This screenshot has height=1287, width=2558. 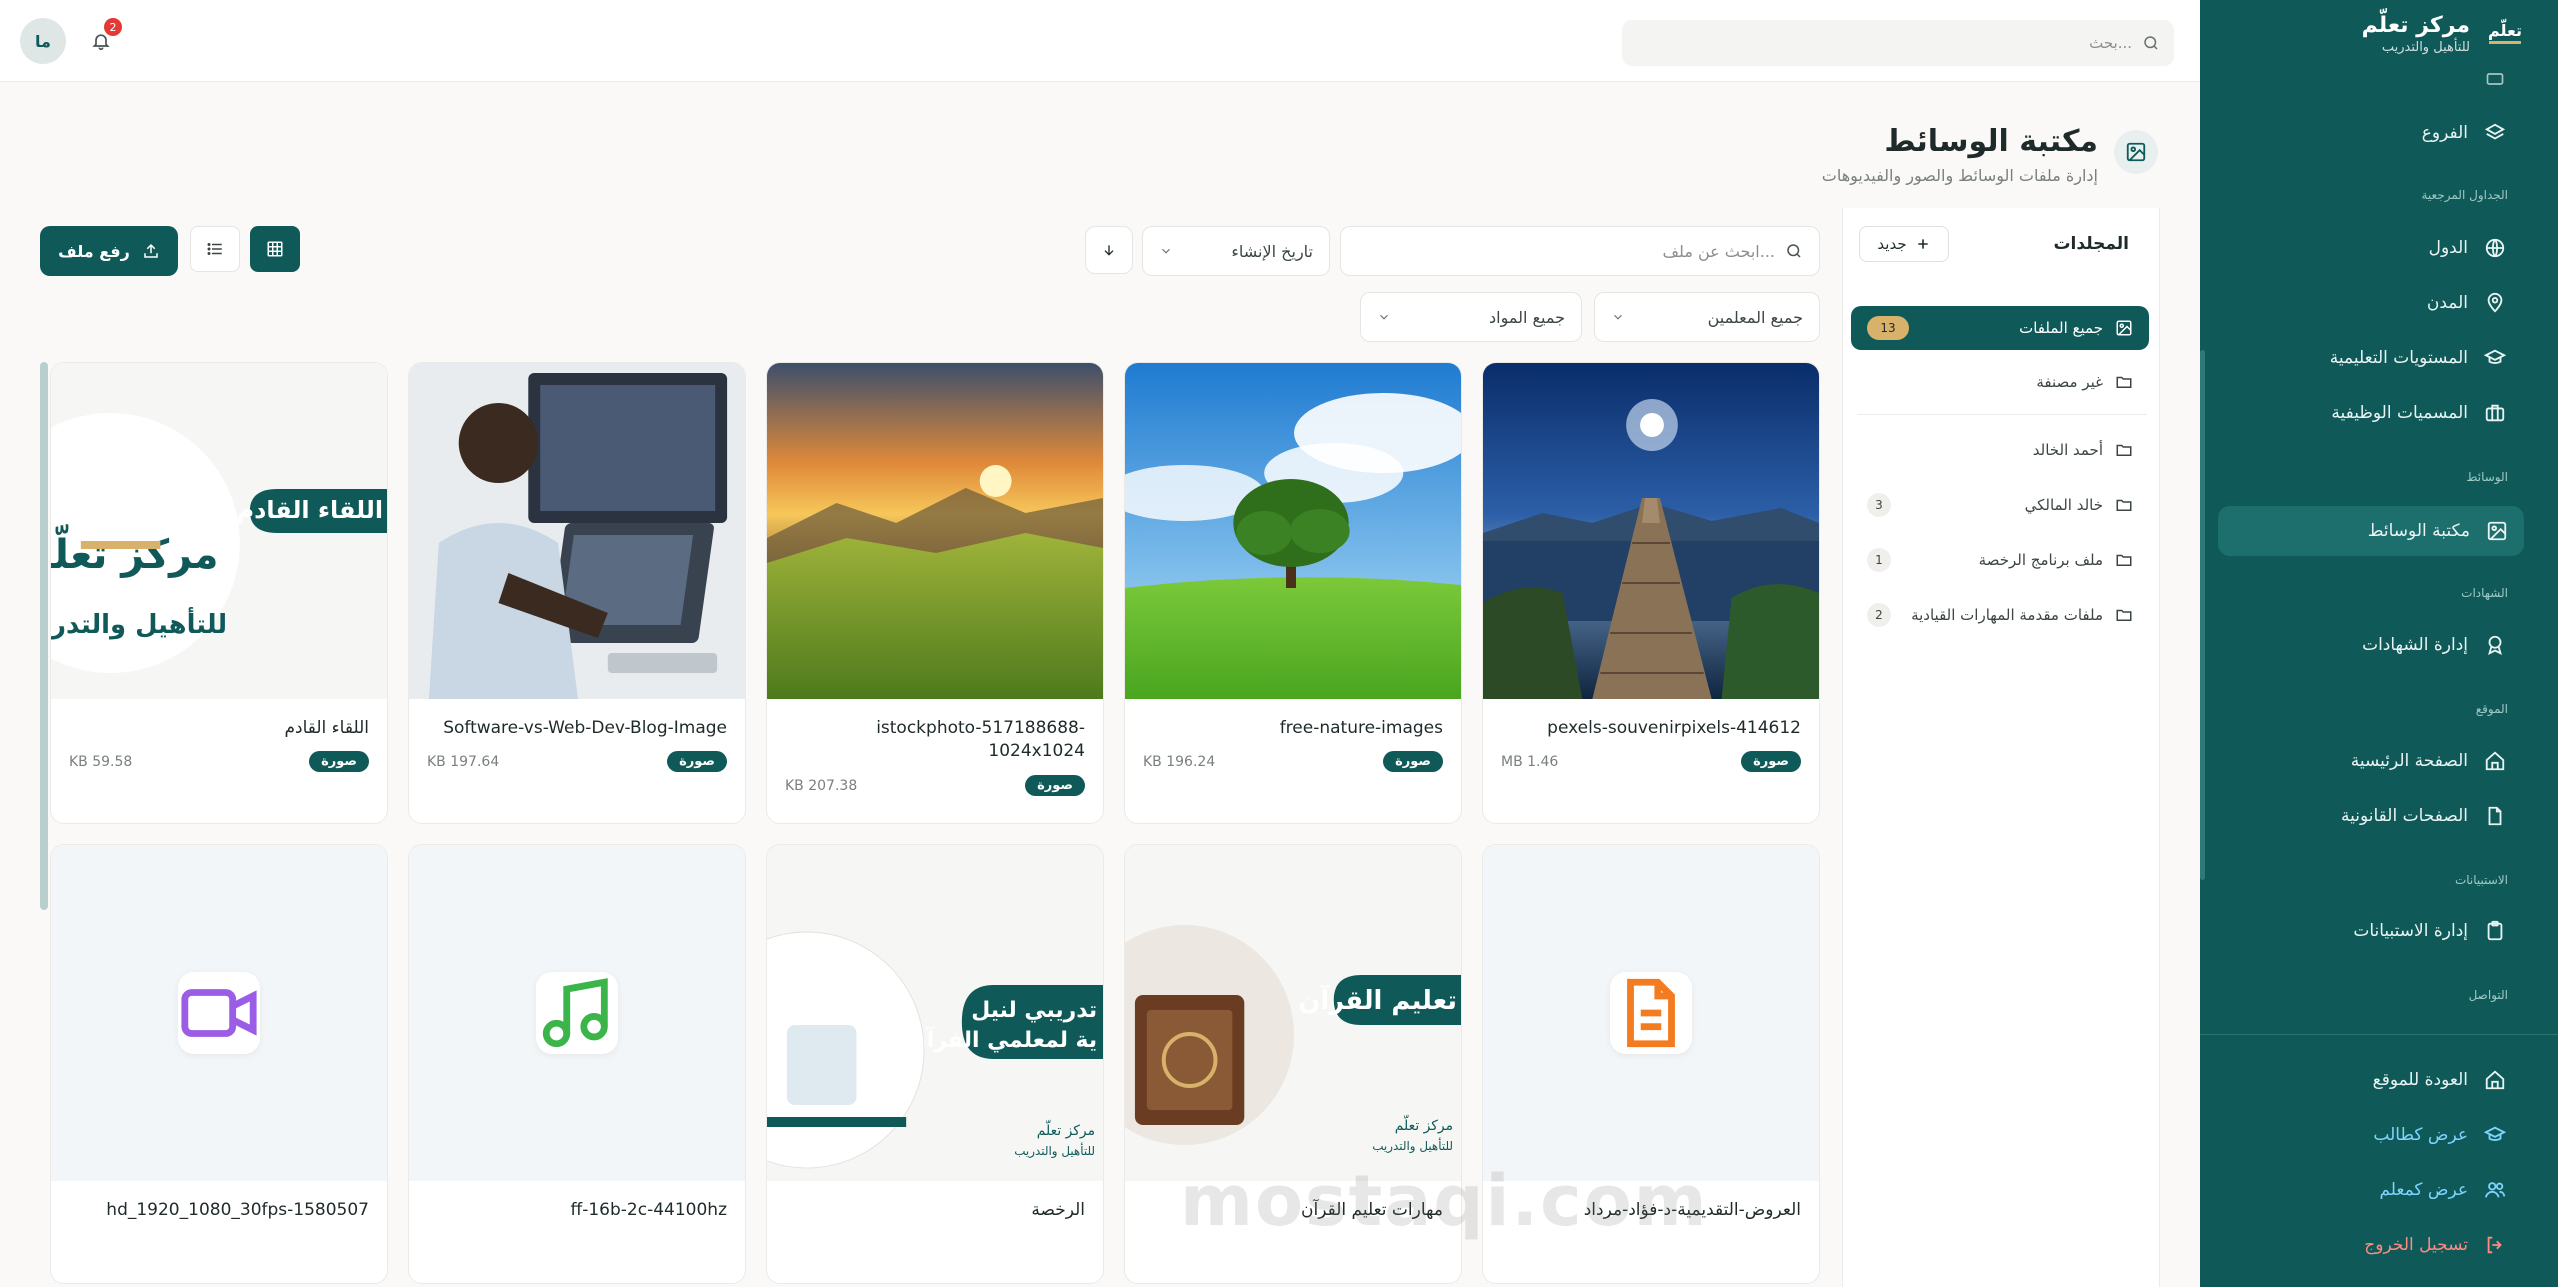 I want to click on sidebar-item-label: الصفحات القانونية, so click(x=2404, y=816).